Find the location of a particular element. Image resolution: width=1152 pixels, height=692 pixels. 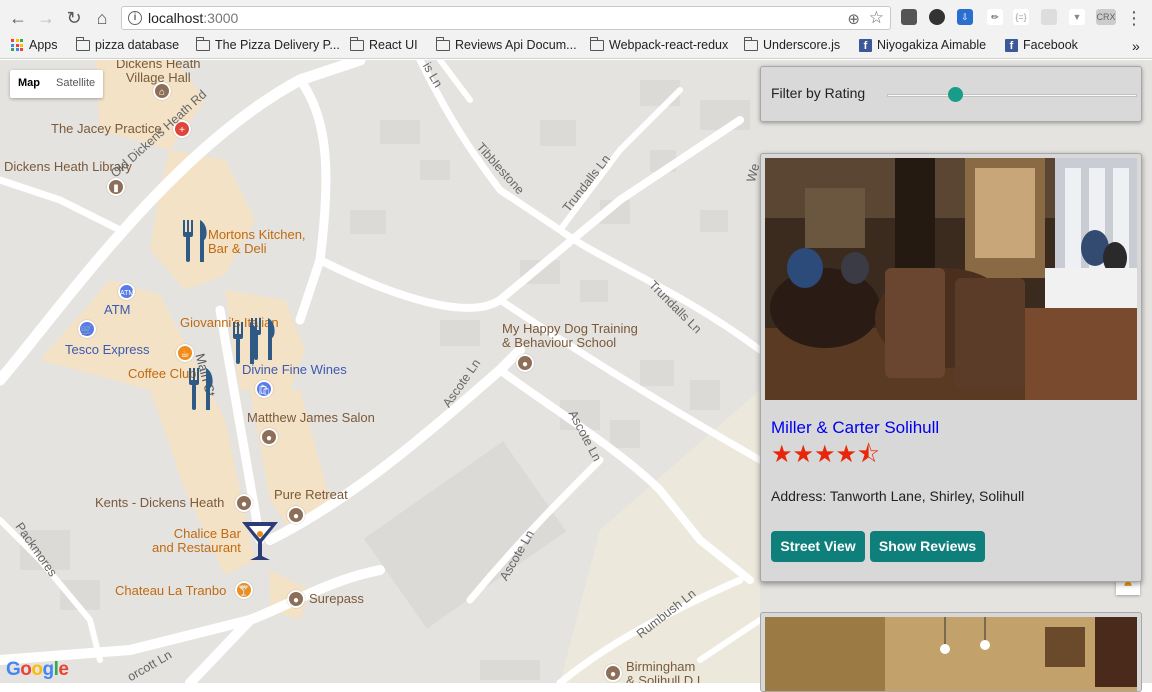

bookmark-star-icon: ☆ is located at coordinates (876, 18).